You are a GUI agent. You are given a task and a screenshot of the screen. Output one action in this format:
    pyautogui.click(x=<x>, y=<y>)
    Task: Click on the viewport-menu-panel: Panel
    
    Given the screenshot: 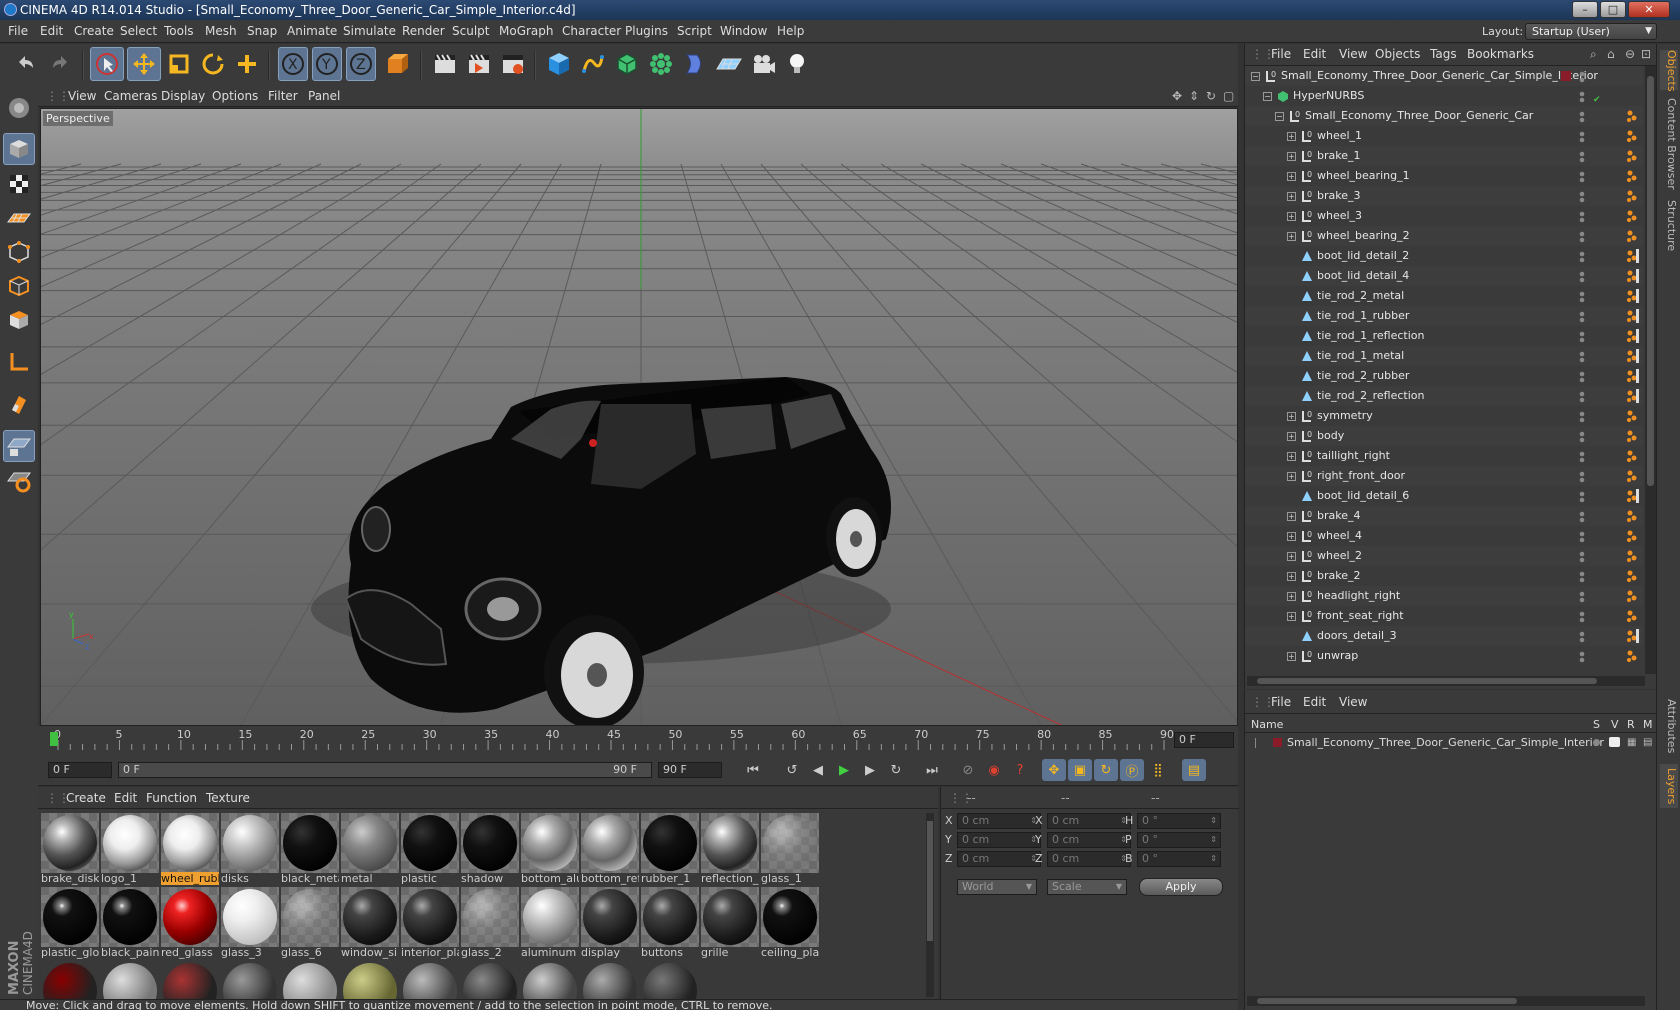 What is the action you would take?
    pyautogui.click(x=324, y=96)
    